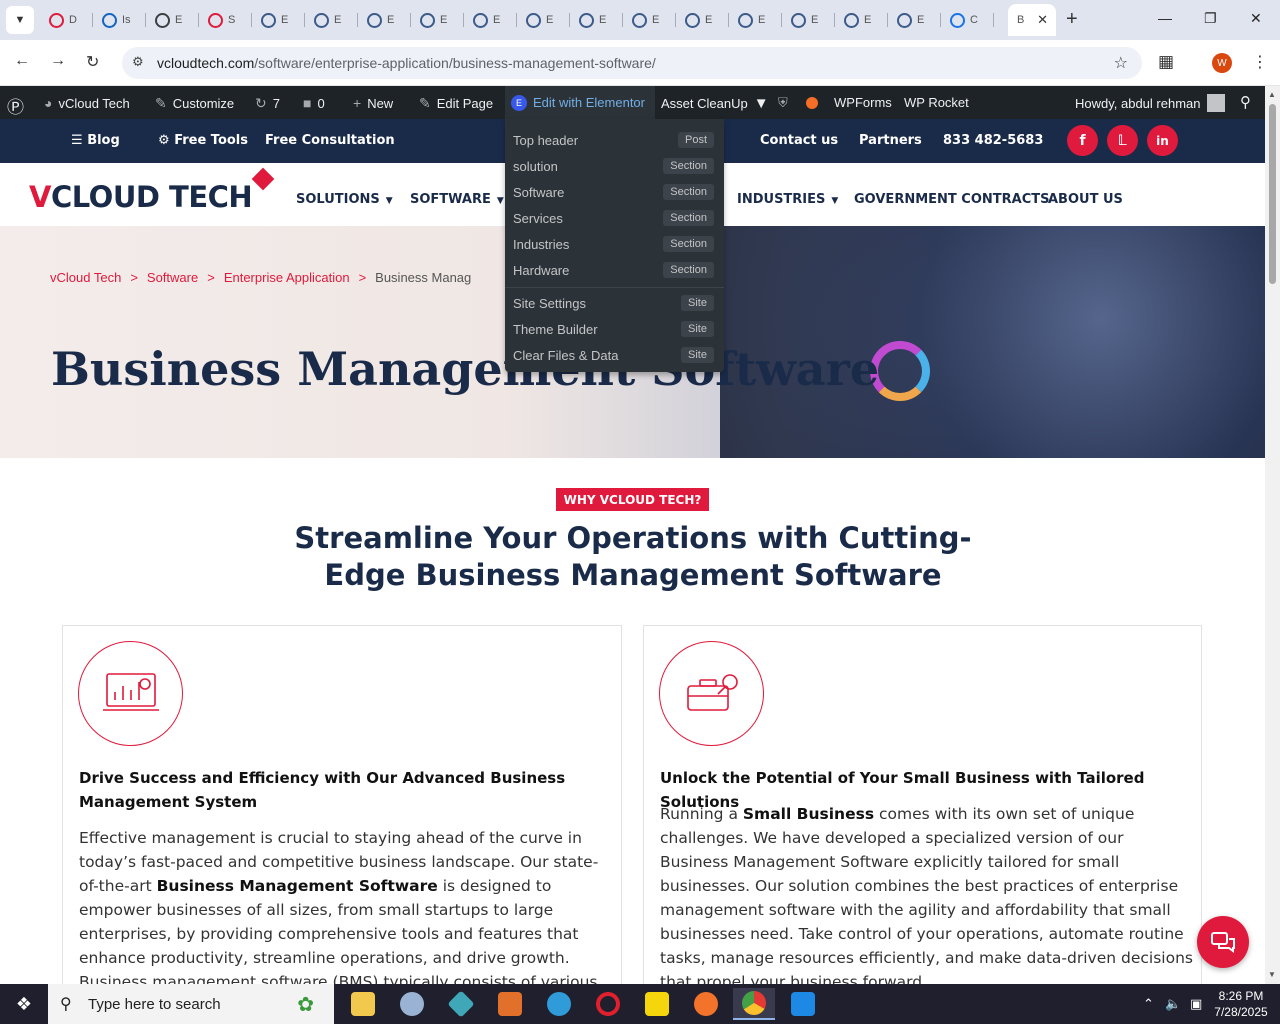  I want to click on profile-avatar: W, so click(1222, 63).